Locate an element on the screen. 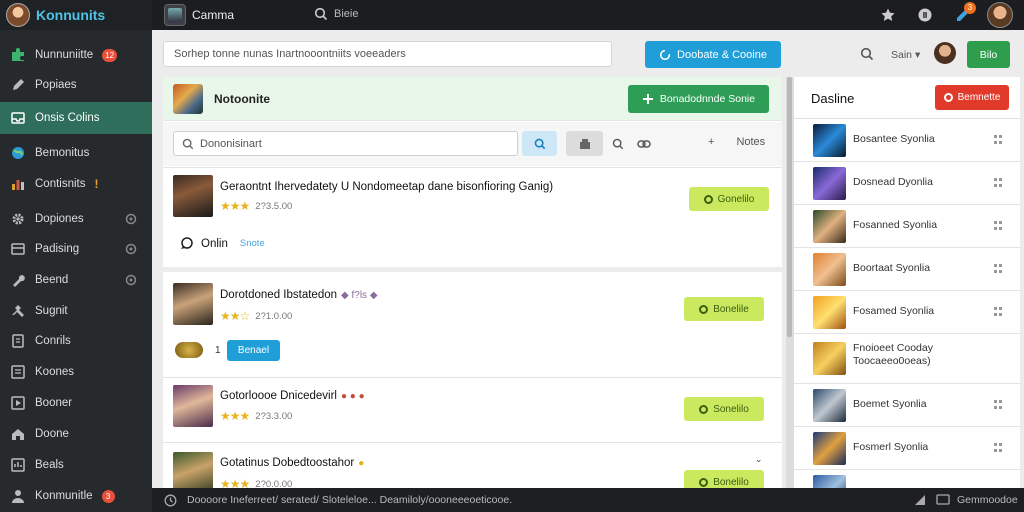 Image resolution: width=1024 pixels, height=512 pixels. sidebar-item-label: Doone is located at coordinates (52, 434).